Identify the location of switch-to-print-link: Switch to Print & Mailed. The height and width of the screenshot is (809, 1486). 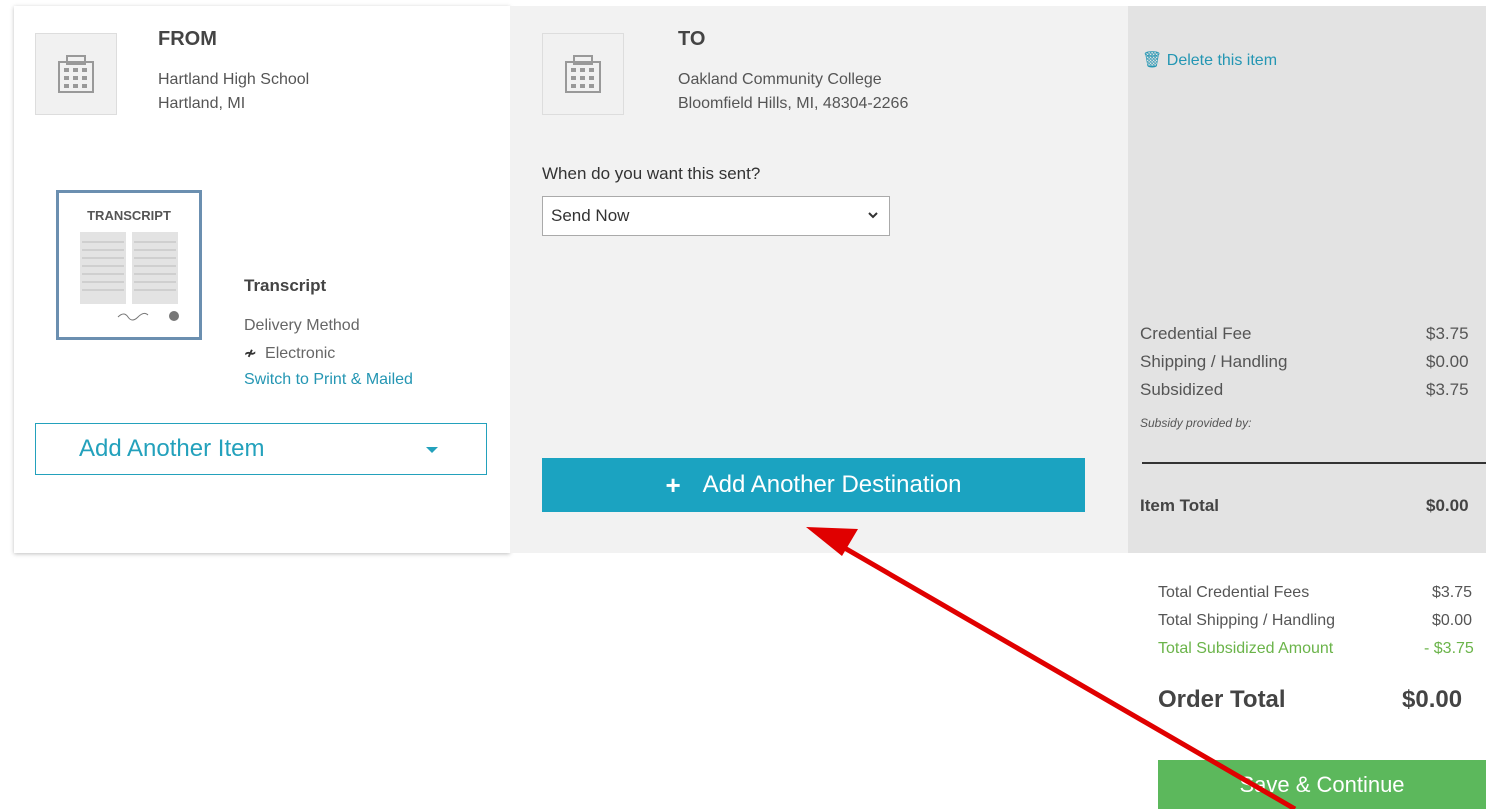
(328, 380).